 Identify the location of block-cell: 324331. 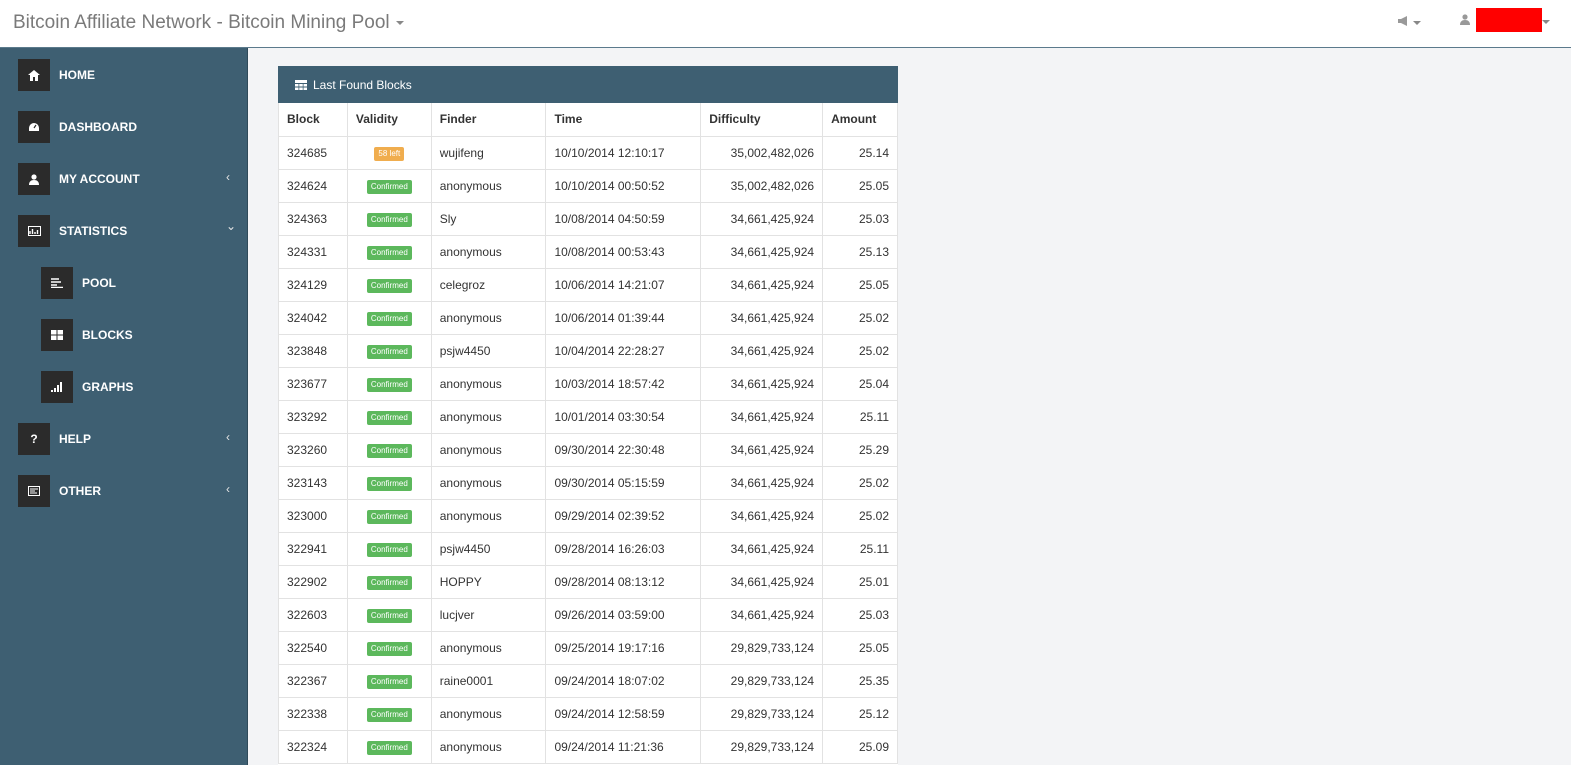
(313, 251).